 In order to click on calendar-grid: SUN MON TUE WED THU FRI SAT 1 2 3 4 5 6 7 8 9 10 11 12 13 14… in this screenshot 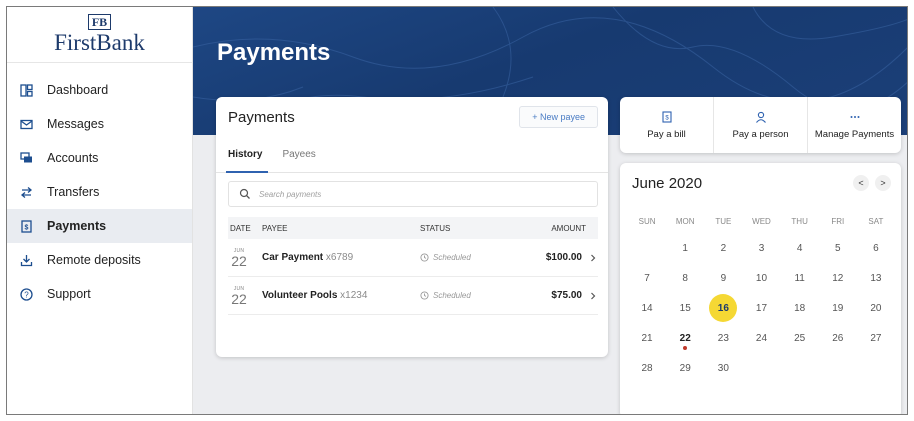, I will do `click(761, 300)`.